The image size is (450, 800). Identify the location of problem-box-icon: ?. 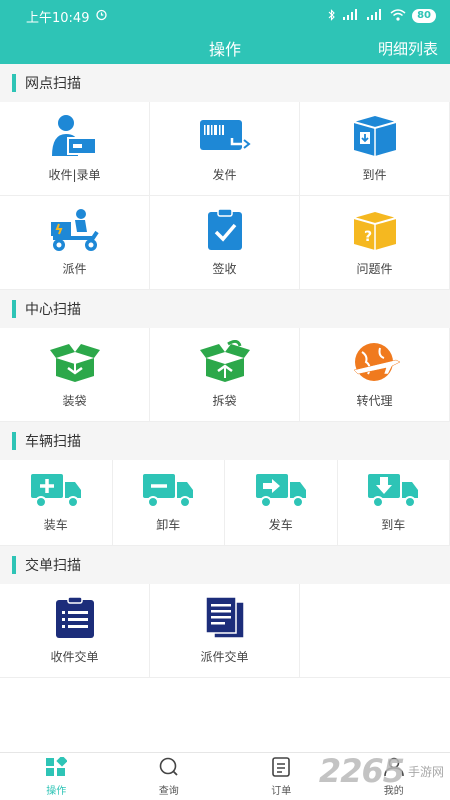
(375, 230).